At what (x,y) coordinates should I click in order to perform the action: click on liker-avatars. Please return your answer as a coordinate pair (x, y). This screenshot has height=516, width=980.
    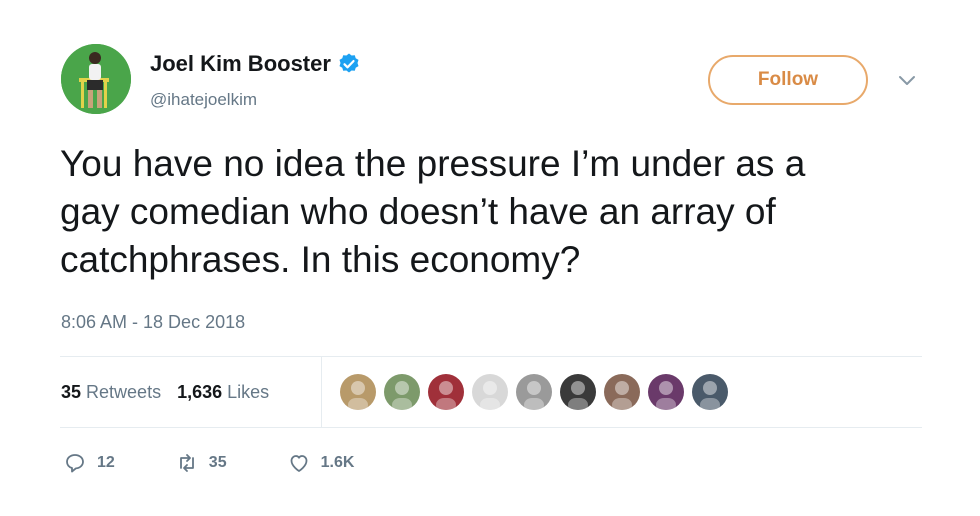
    Looking at the image, I should click on (538, 392).